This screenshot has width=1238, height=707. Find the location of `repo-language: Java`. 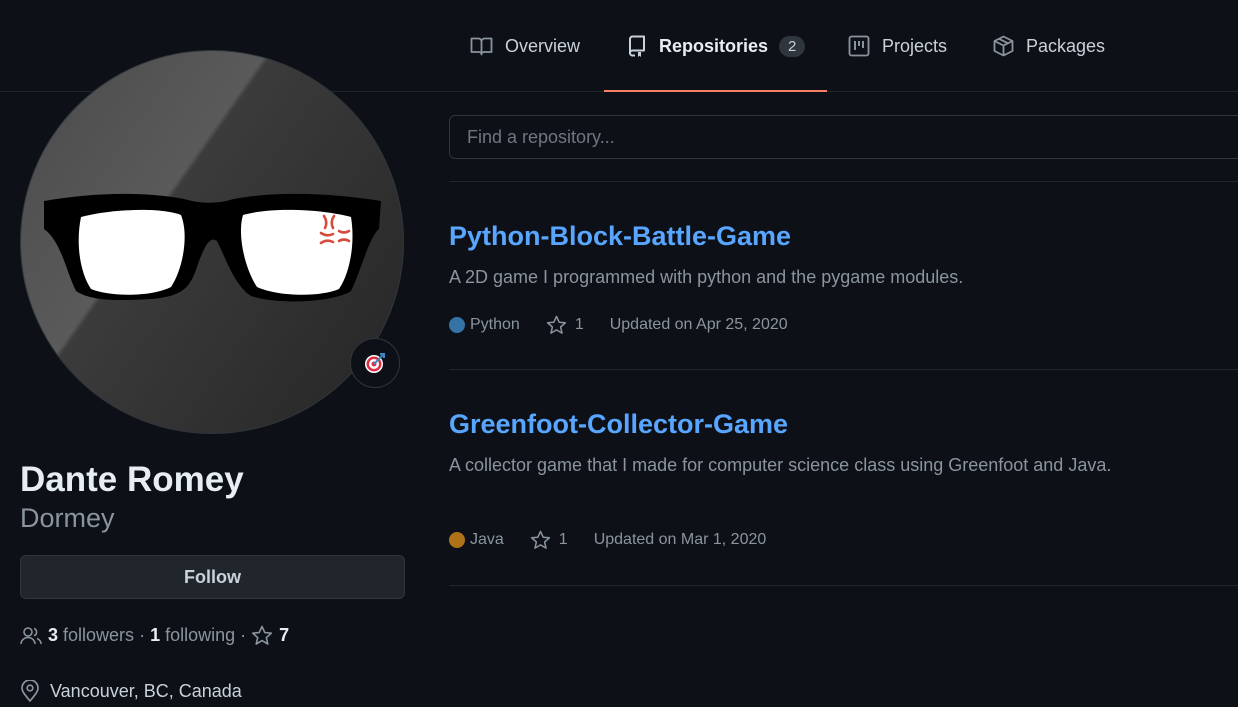

repo-language: Java is located at coordinates (487, 539).